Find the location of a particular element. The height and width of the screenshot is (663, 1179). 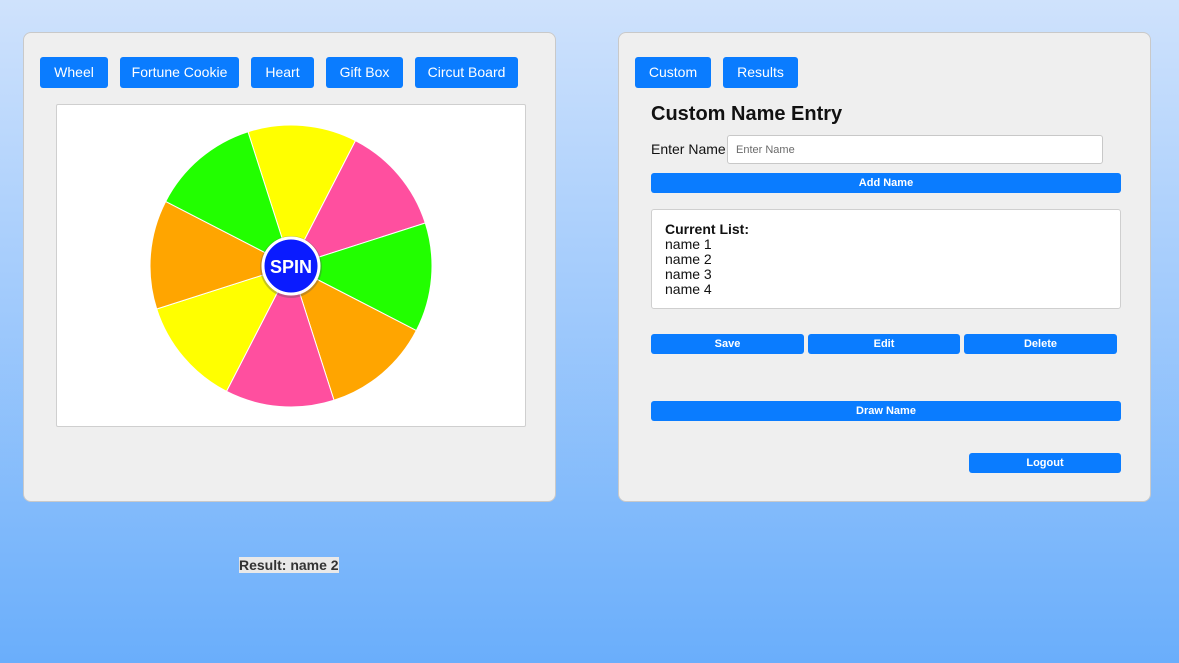

page-title: Custom Name Entry is located at coordinates (747, 114).